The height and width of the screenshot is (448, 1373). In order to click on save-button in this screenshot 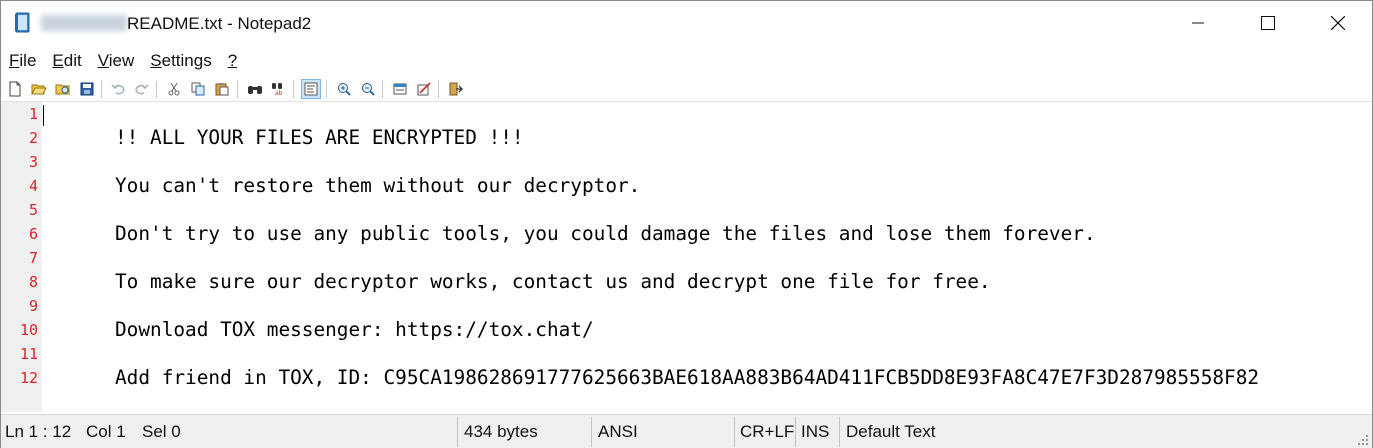, I will do `click(87, 89)`.